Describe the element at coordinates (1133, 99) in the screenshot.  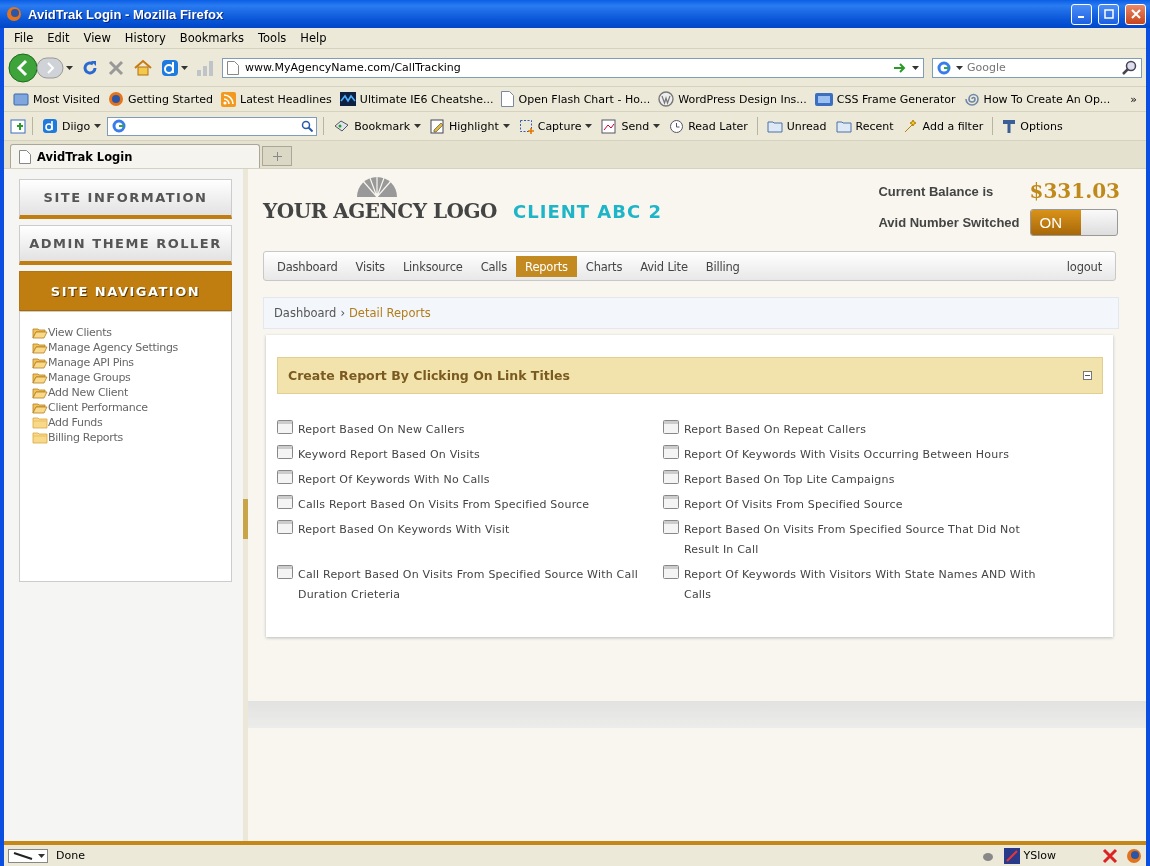
I see `more-bookmarks-chevron: »` at that location.